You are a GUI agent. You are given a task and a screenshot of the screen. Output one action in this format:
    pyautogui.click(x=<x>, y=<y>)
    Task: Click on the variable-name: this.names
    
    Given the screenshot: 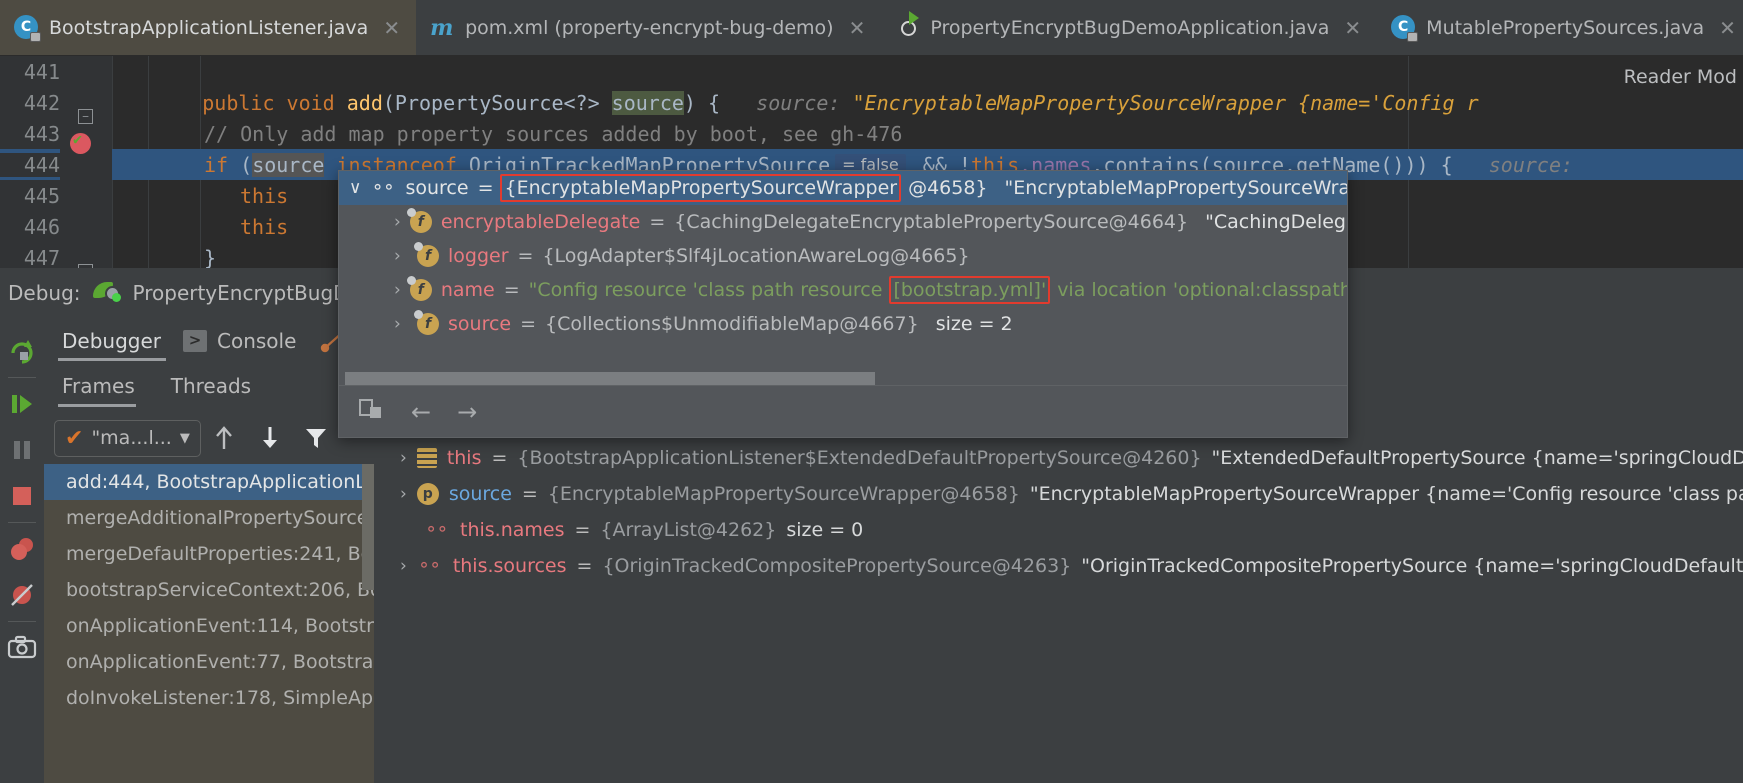 What is the action you would take?
    pyautogui.click(x=512, y=530)
    